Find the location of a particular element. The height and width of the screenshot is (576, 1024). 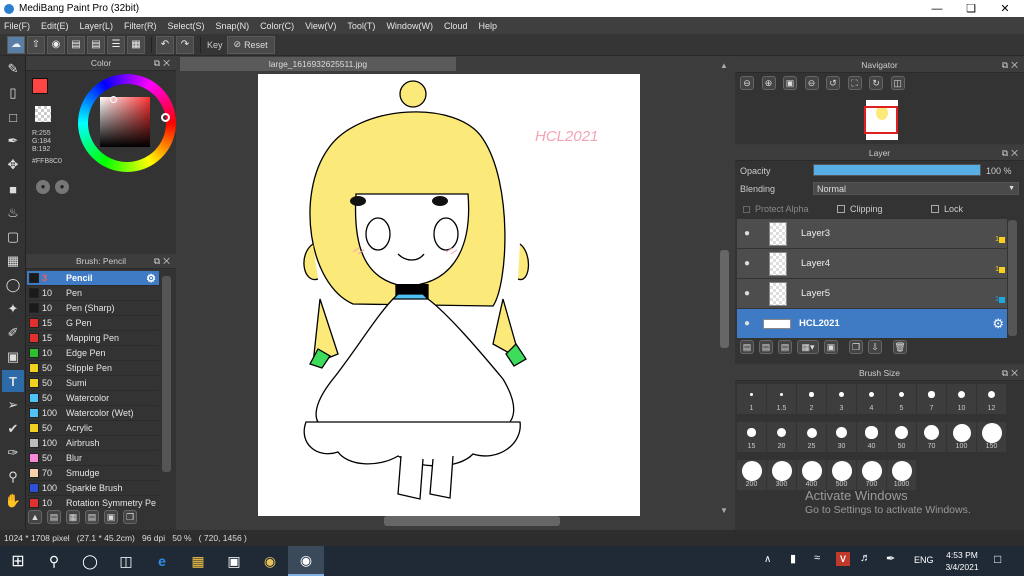

brush-item: 3 Pencil ⚙ is located at coordinates (93, 278).